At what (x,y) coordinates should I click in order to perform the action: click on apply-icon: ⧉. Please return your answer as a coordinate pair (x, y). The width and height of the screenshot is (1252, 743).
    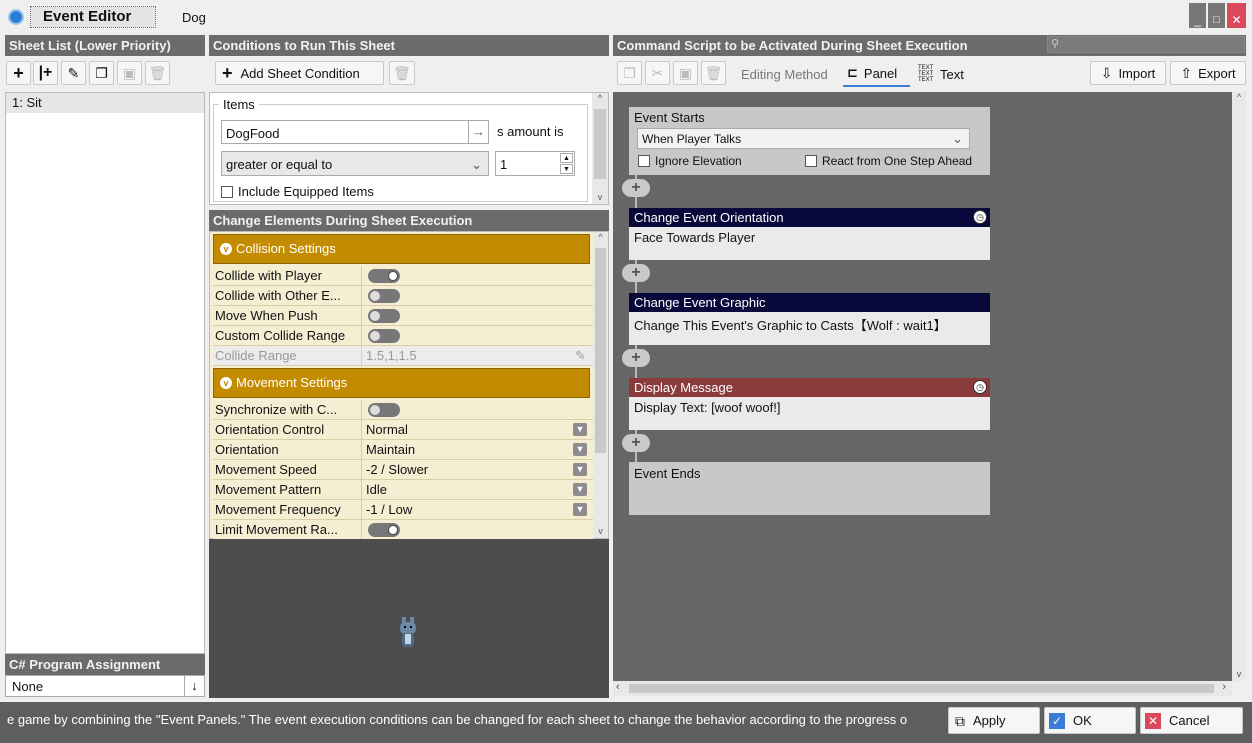
    Looking at the image, I should click on (960, 720).